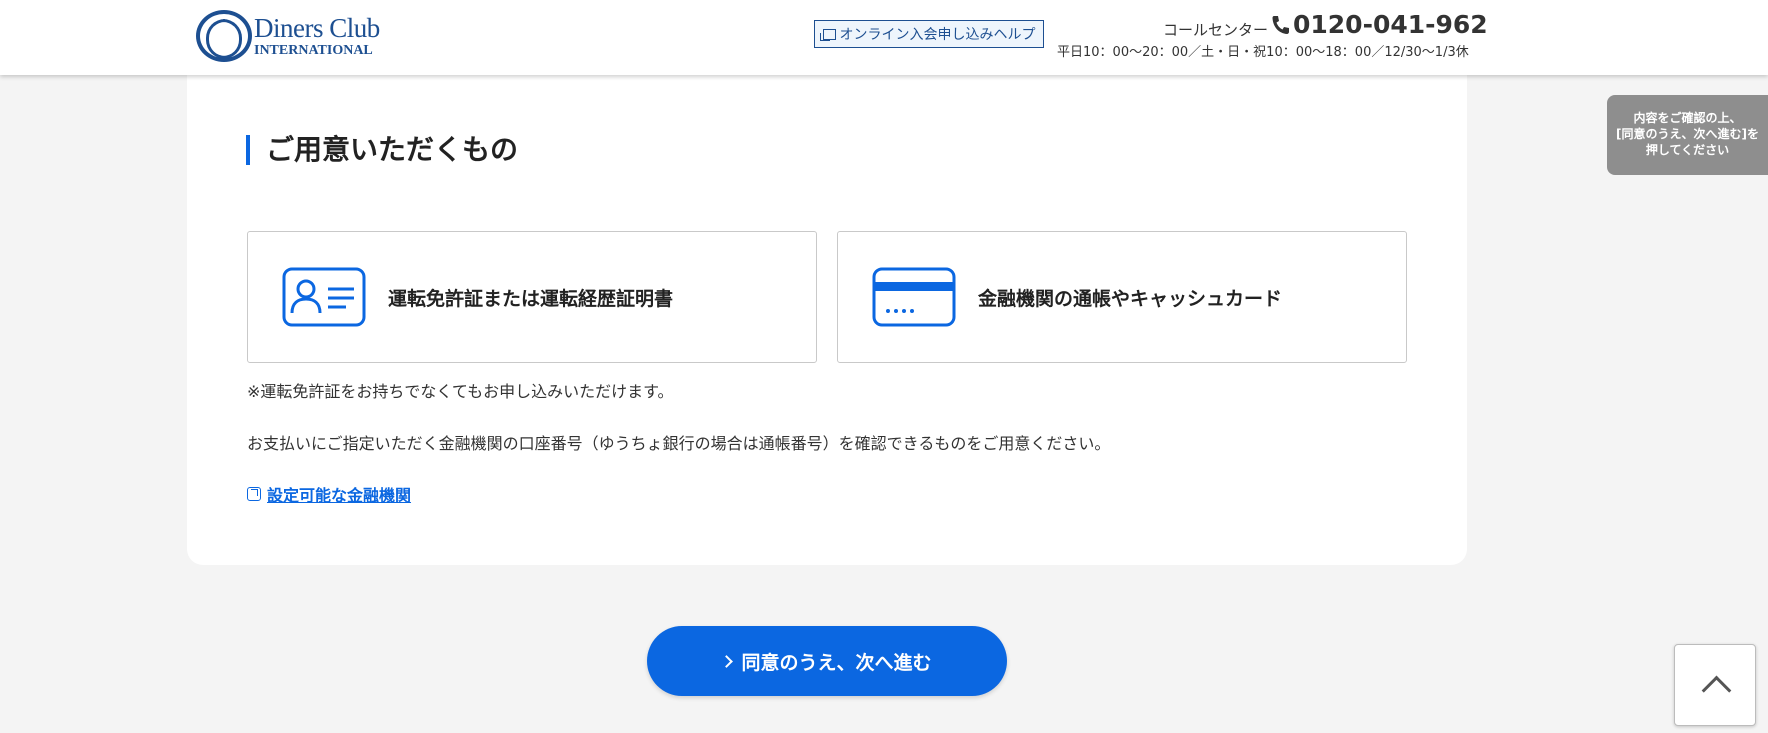 This screenshot has height=733, width=1768. What do you see at coordinates (827, 34) in the screenshot?
I see `external-window-icon` at bounding box center [827, 34].